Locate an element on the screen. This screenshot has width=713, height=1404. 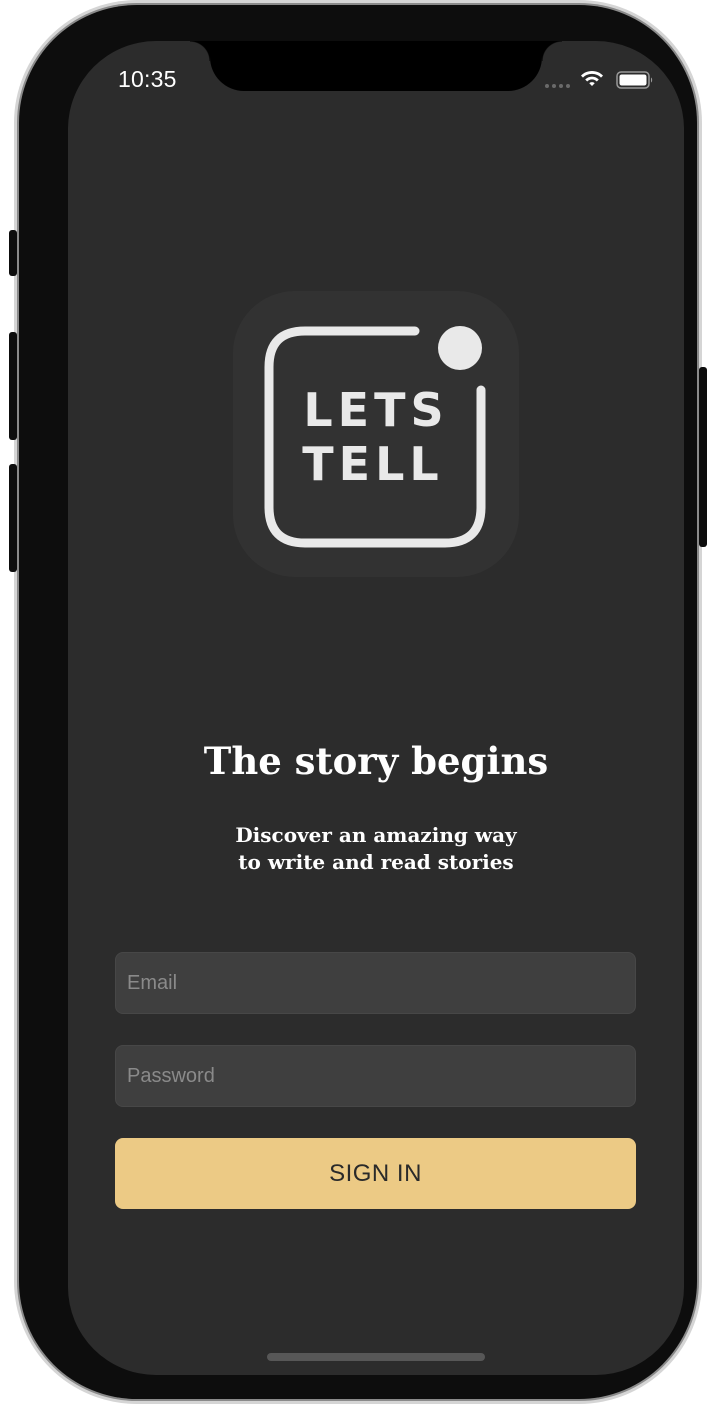
logo-text-line2: TELL is located at coordinates (372, 464).